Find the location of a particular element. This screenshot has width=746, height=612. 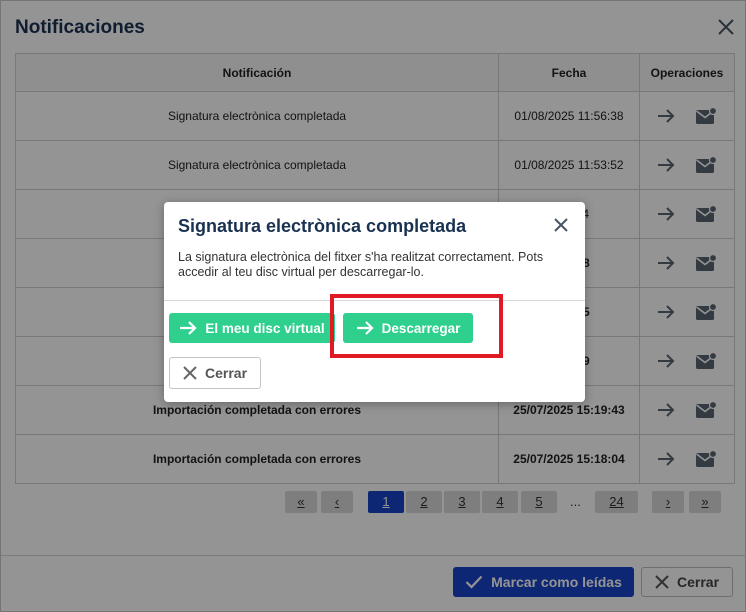

dialog-title: Signatura electrònica completada is located at coordinates (322, 226).